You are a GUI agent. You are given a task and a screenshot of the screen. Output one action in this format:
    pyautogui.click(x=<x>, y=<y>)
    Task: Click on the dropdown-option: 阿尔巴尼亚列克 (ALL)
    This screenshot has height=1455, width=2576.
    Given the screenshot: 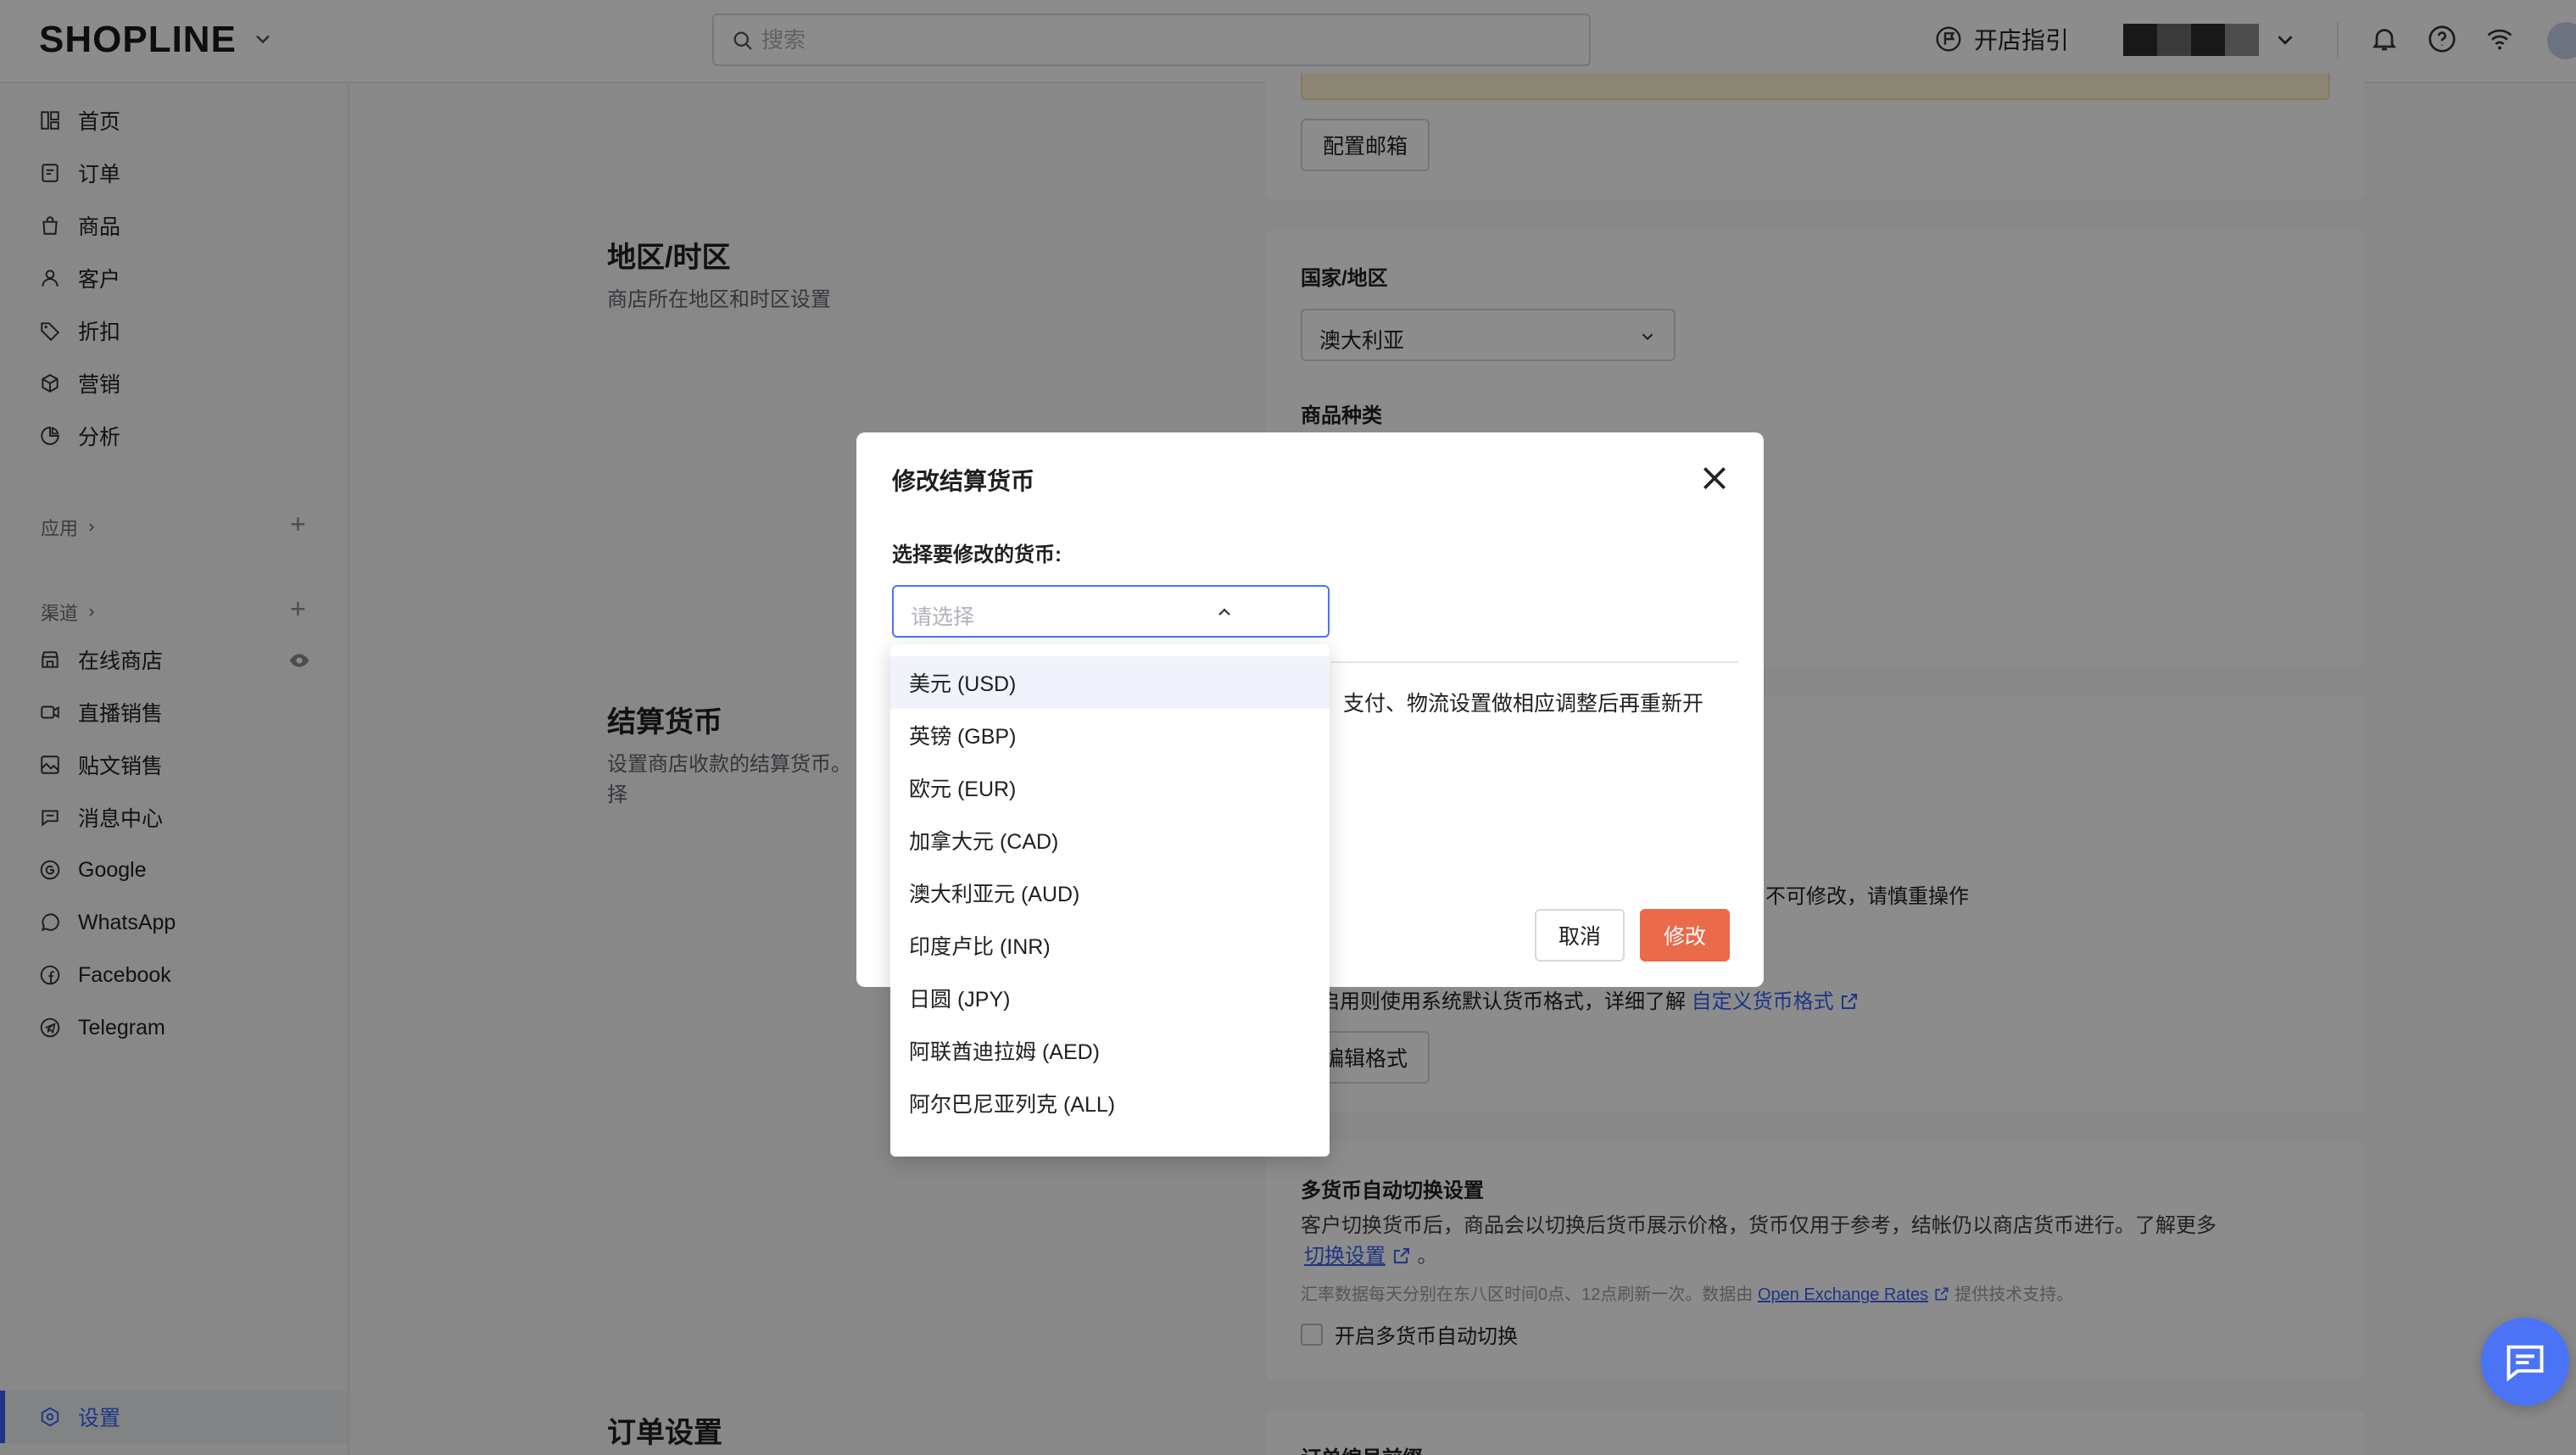 What is the action you would take?
    pyautogui.click(x=1110, y=1103)
    